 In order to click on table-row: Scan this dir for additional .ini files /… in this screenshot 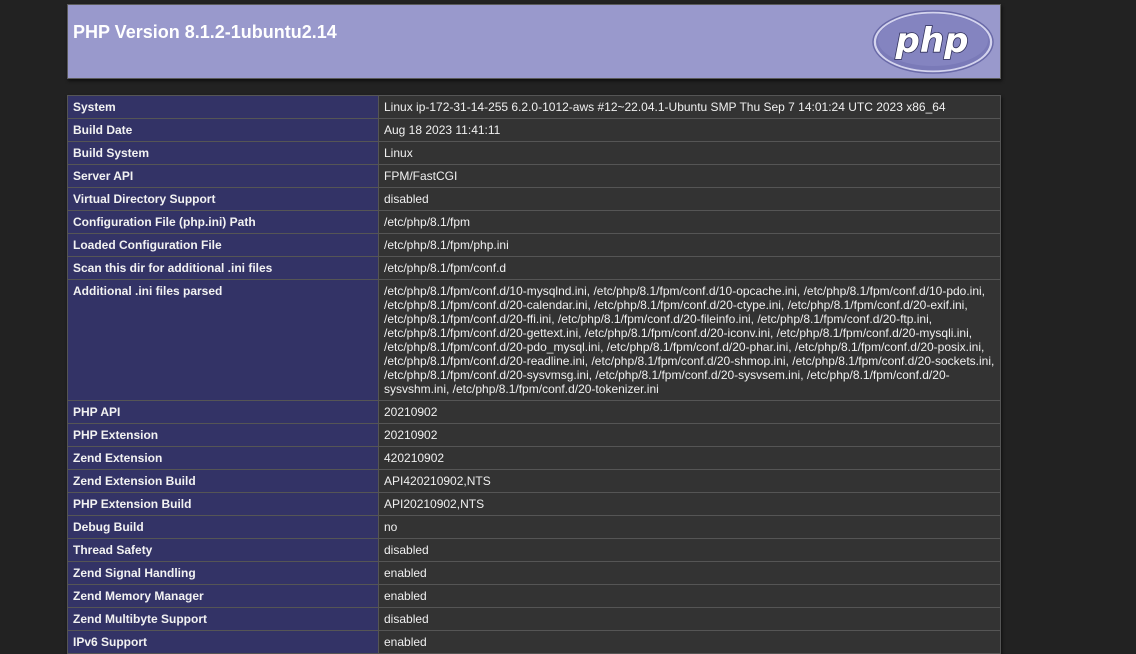, I will do `click(534, 268)`.